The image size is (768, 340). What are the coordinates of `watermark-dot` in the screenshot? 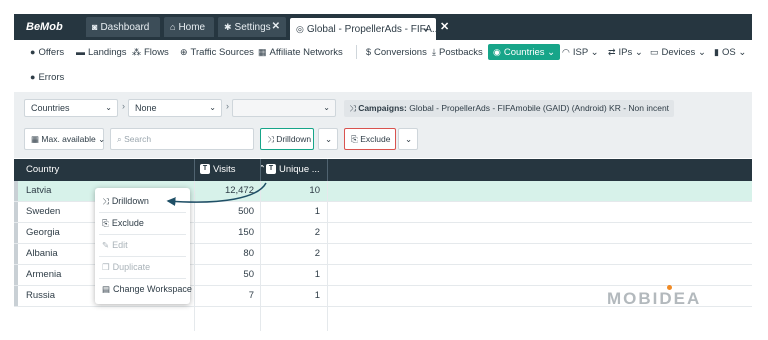 It's located at (669, 287).